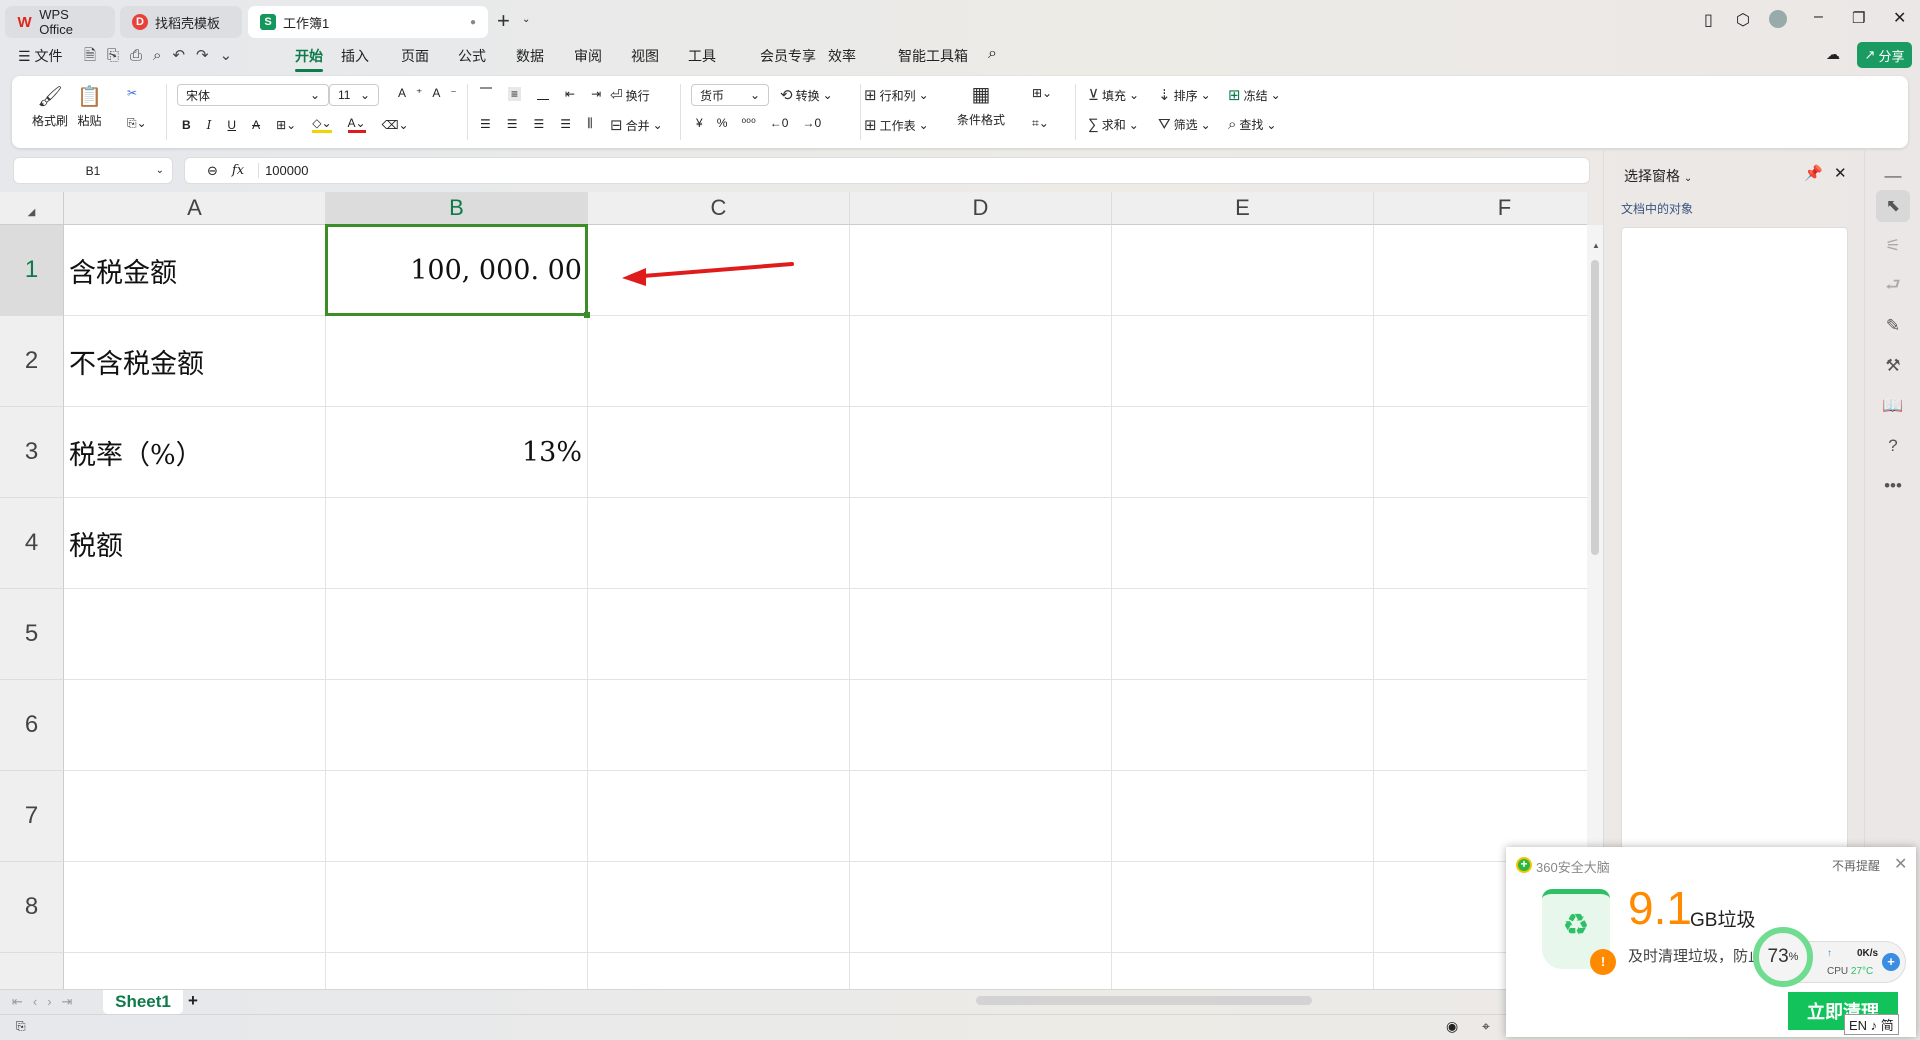 This screenshot has height=1040, width=1920. Describe the element at coordinates (137, 123) in the screenshot. I see `copy-icon: ⎘⌄` at that location.